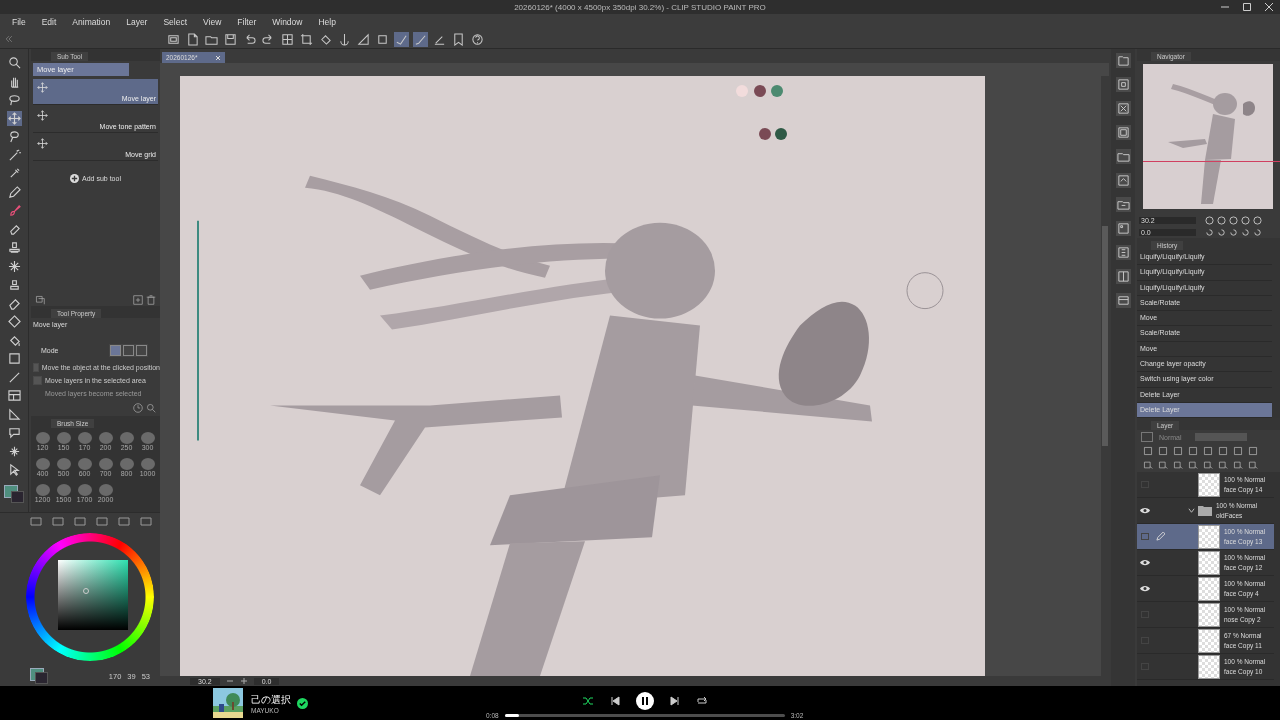  What do you see at coordinates (640, 7) in the screenshot?
I see `window-title: 20260126* (4000 x 4500px 350dpi 30.2%) - CLIP STUDIO PAINT PRO` at bounding box center [640, 7].